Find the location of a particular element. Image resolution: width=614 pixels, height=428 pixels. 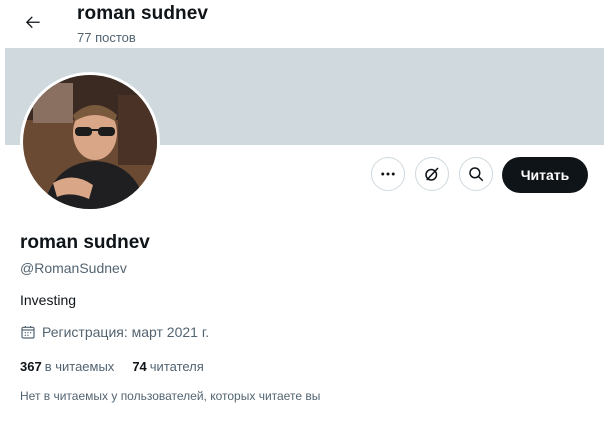

back-button is located at coordinates (33, 22).